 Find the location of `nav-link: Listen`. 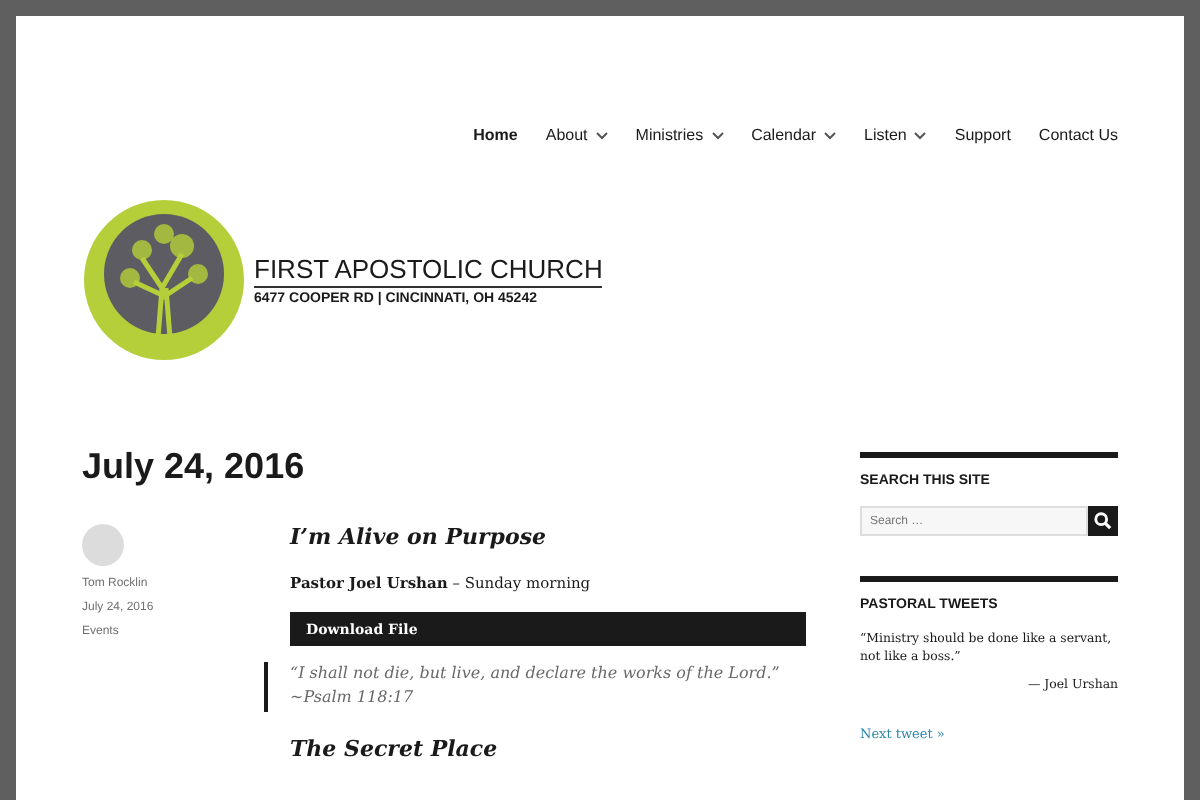

nav-link: Listen is located at coordinates (895, 135).